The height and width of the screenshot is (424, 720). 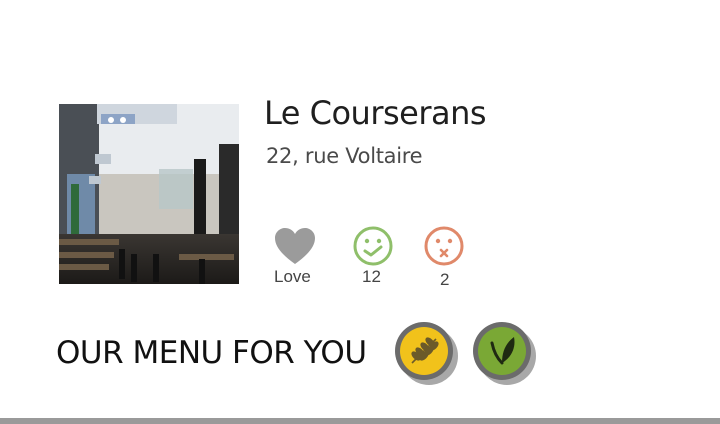 I want to click on leaf-badge-graphic, so click(x=504, y=353).